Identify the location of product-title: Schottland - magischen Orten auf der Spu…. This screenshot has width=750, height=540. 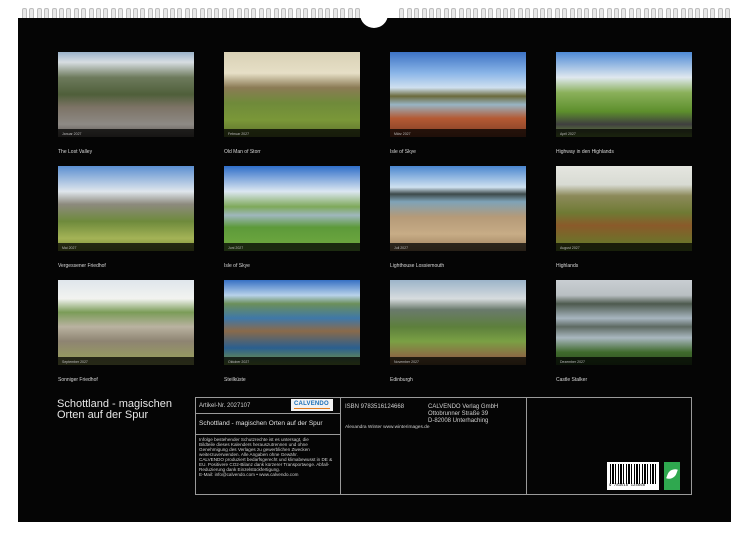
(261, 423).